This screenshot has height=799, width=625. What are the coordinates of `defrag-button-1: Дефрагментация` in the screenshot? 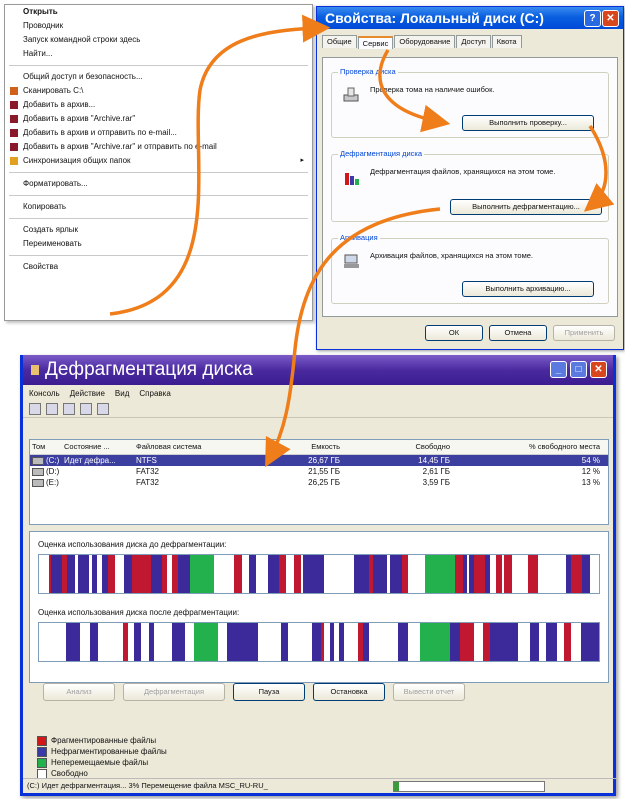 It's located at (174, 692).